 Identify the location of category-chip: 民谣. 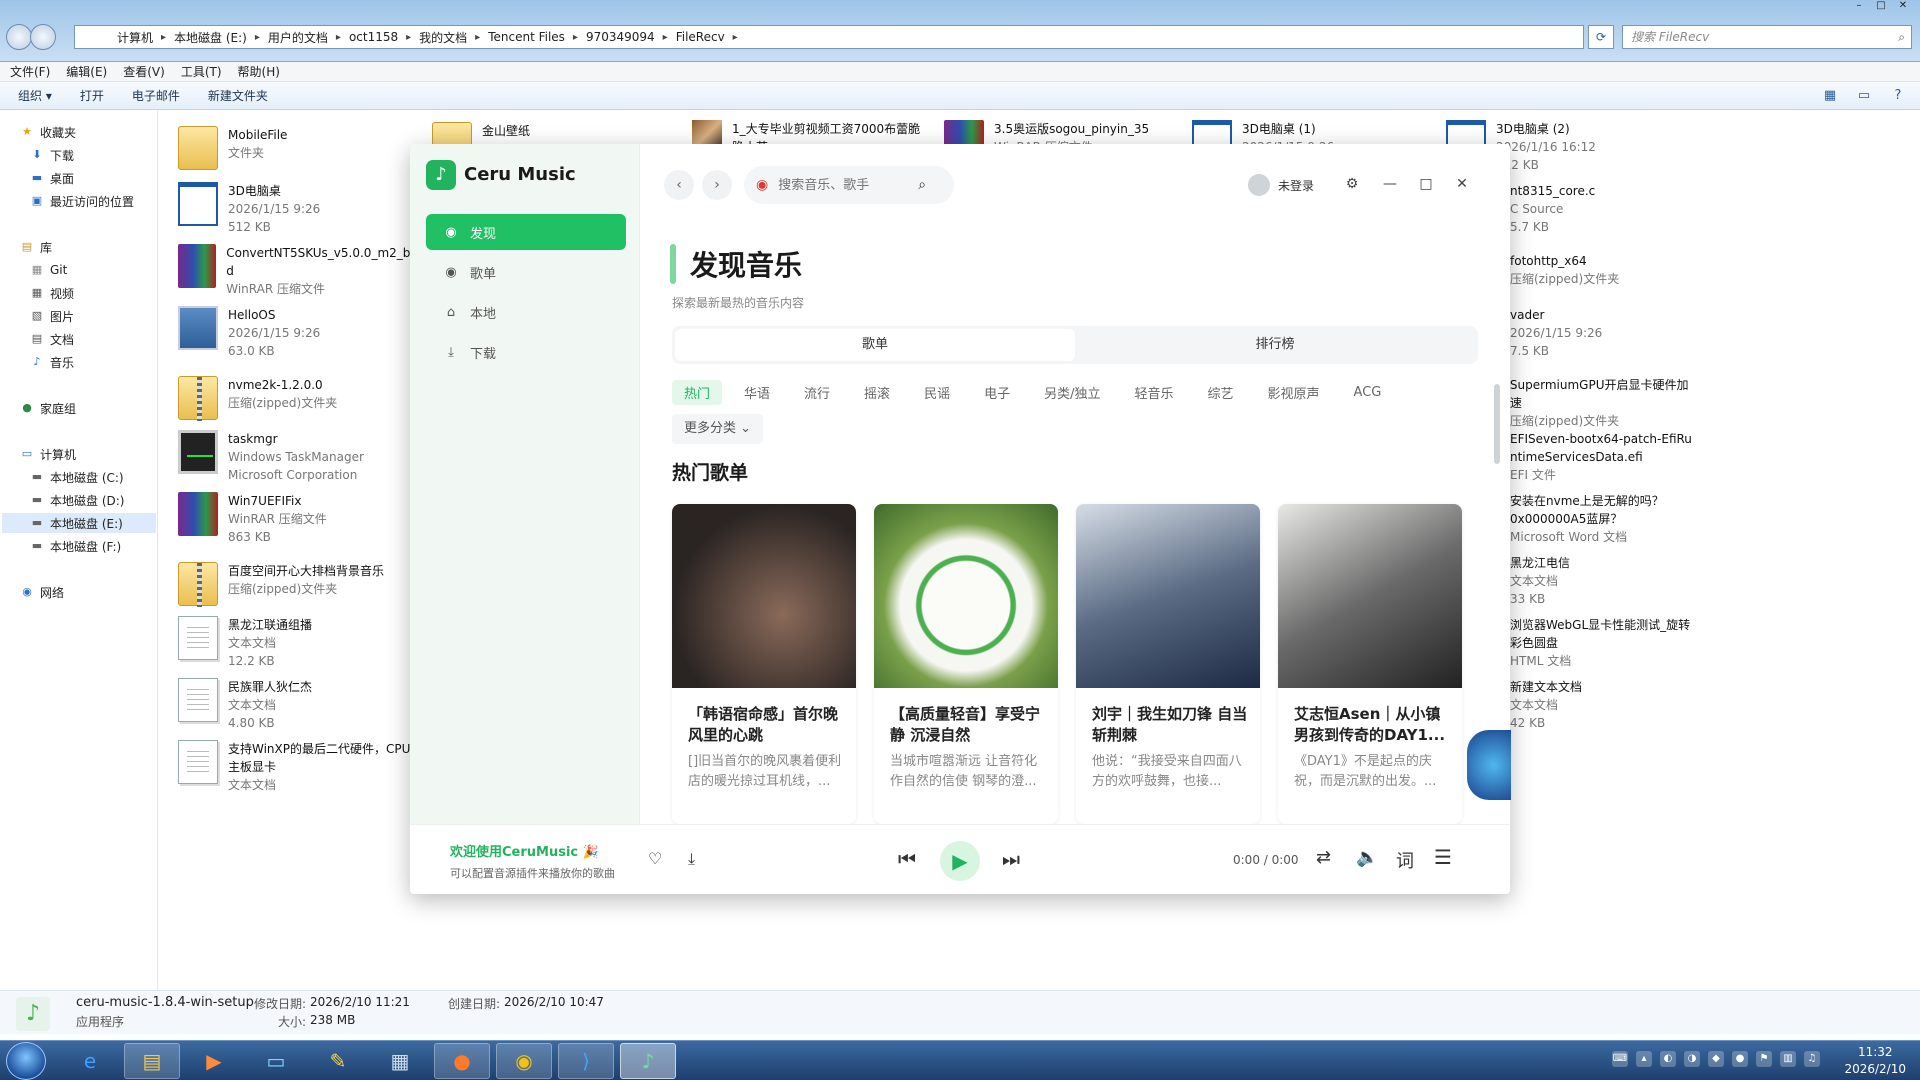
(937, 392).